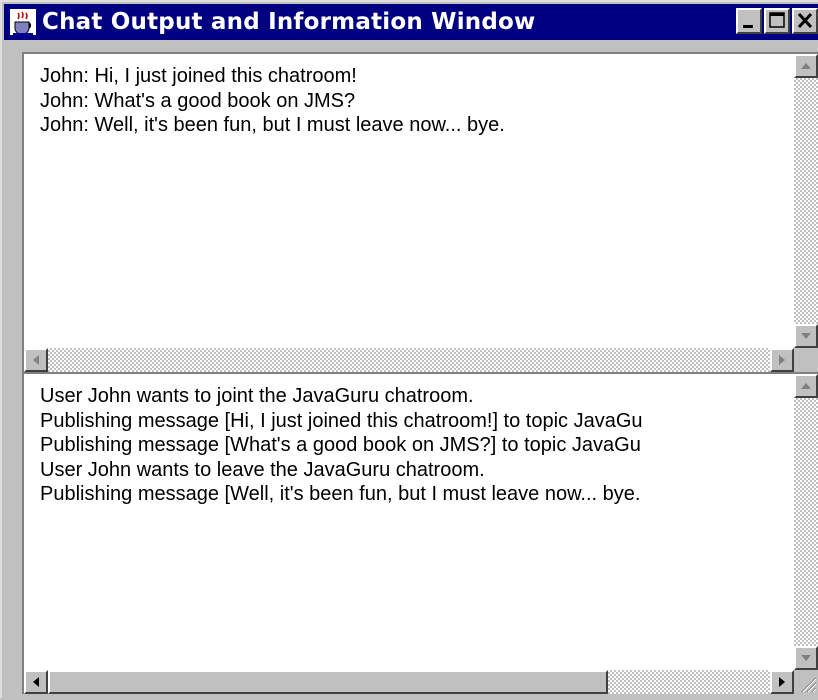 Image resolution: width=818 pixels, height=700 pixels. What do you see at coordinates (289, 22) in the screenshot?
I see `window-title: Chat Output and Information Window` at bounding box center [289, 22].